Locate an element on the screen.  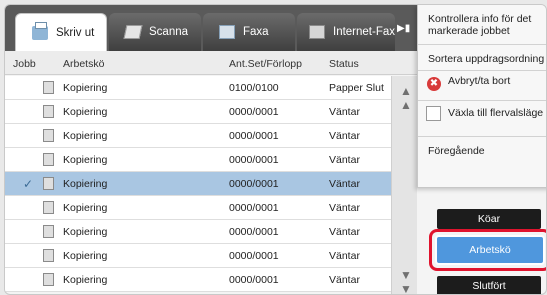
tab-fax: Faxa is located at coordinates (249, 32).